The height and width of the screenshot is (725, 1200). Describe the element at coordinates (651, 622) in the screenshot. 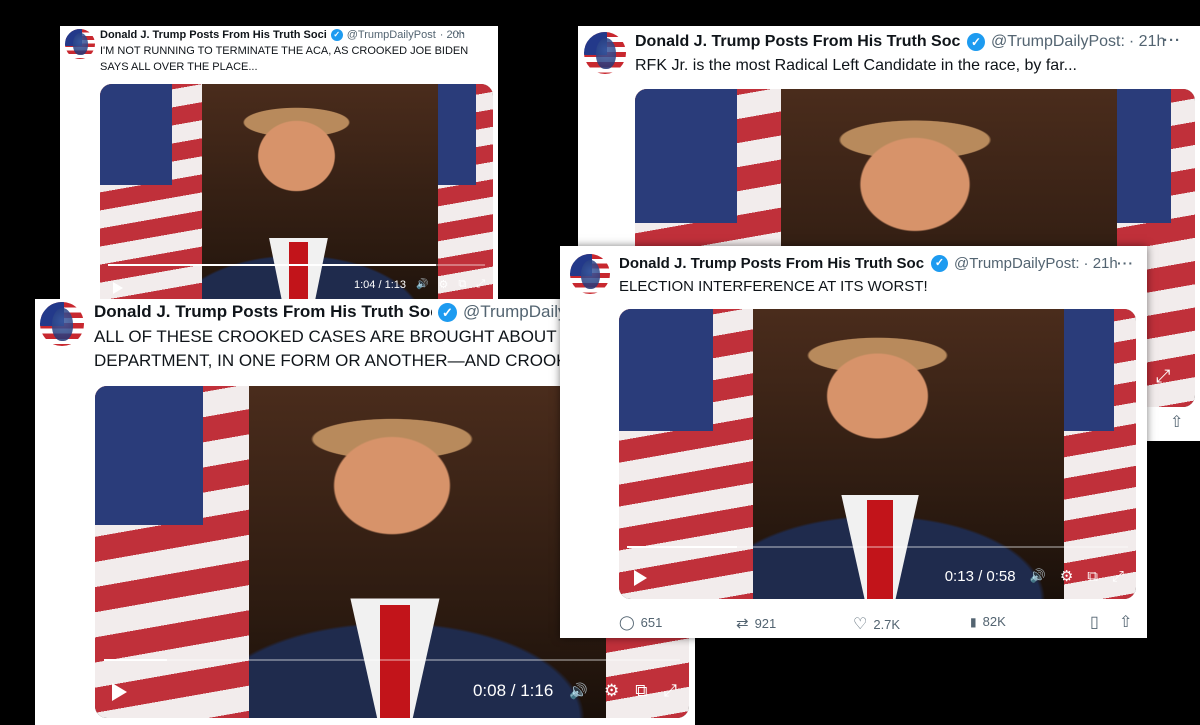

I see `reply-count: 651` at that location.